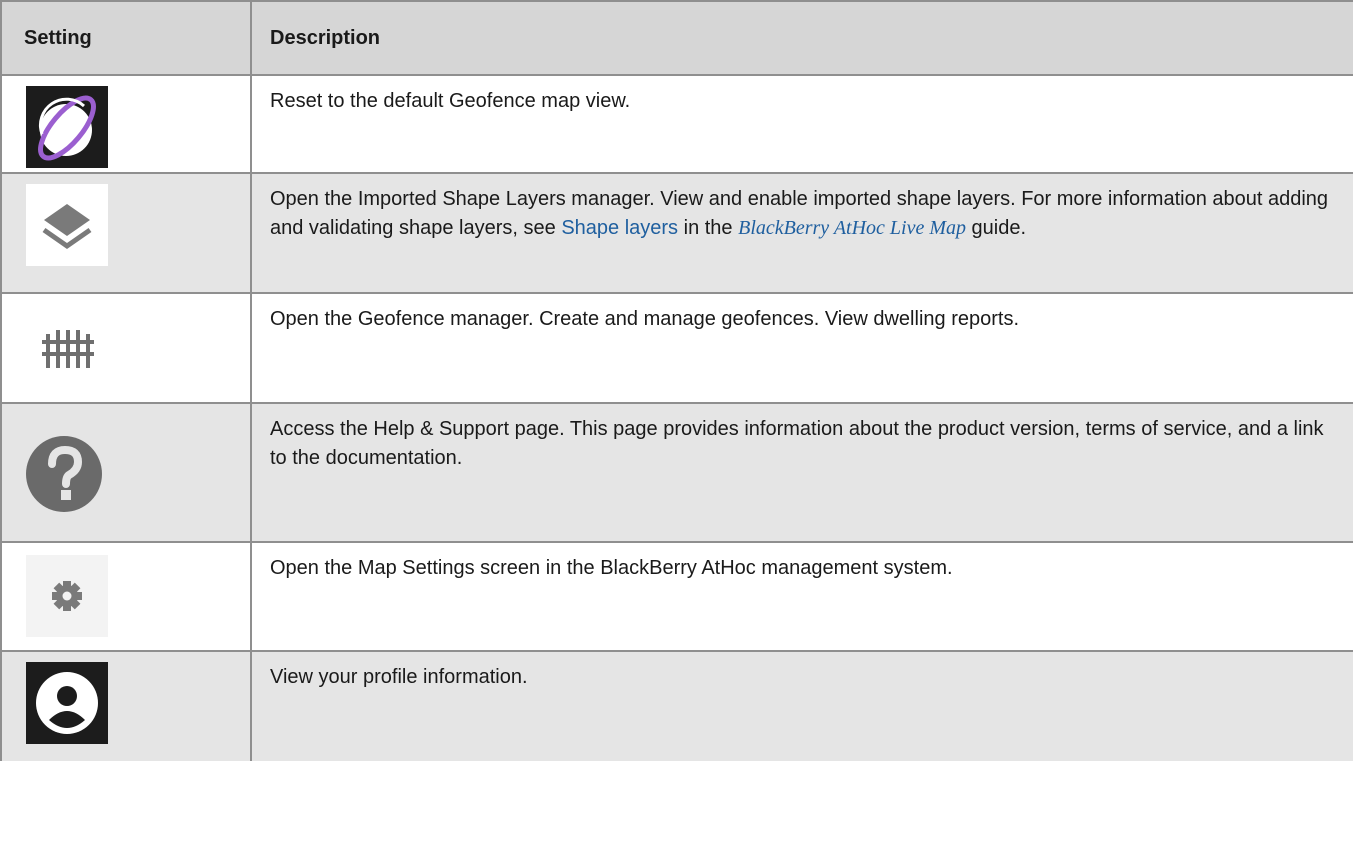  What do you see at coordinates (67, 703) in the screenshot?
I see `profile-icon` at bounding box center [67, 703].